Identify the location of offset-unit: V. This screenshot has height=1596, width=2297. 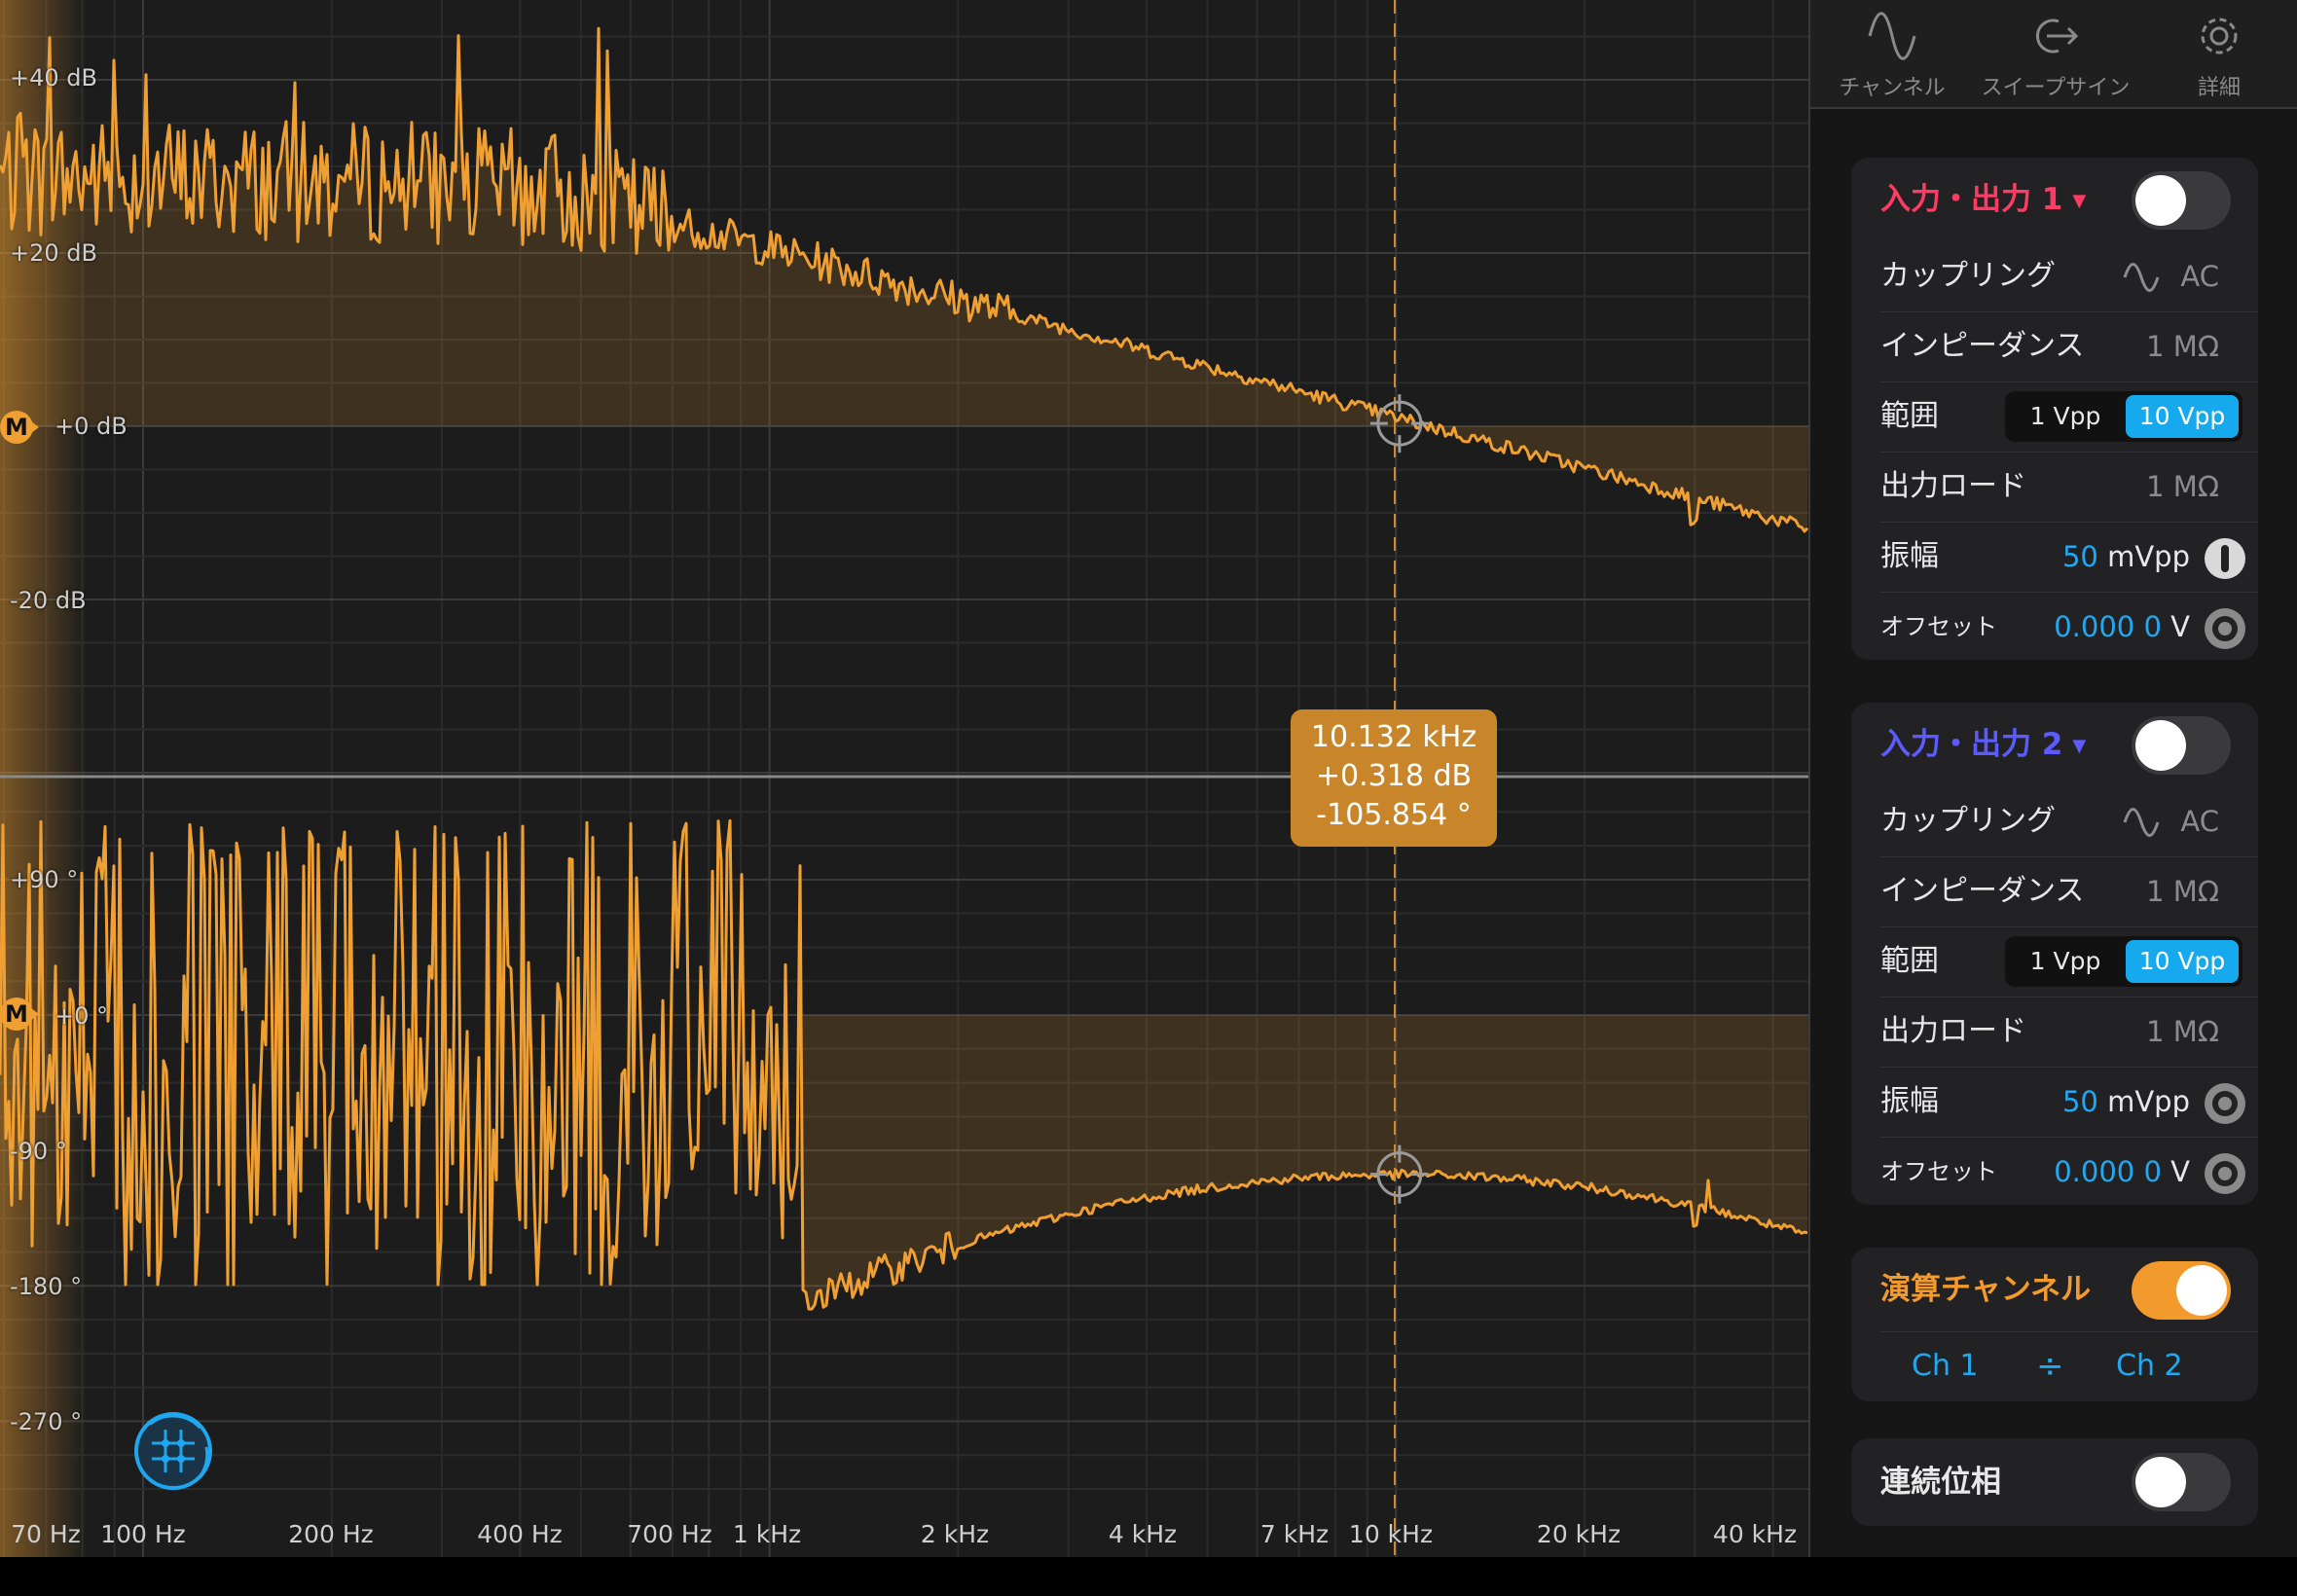
(2180, 626).